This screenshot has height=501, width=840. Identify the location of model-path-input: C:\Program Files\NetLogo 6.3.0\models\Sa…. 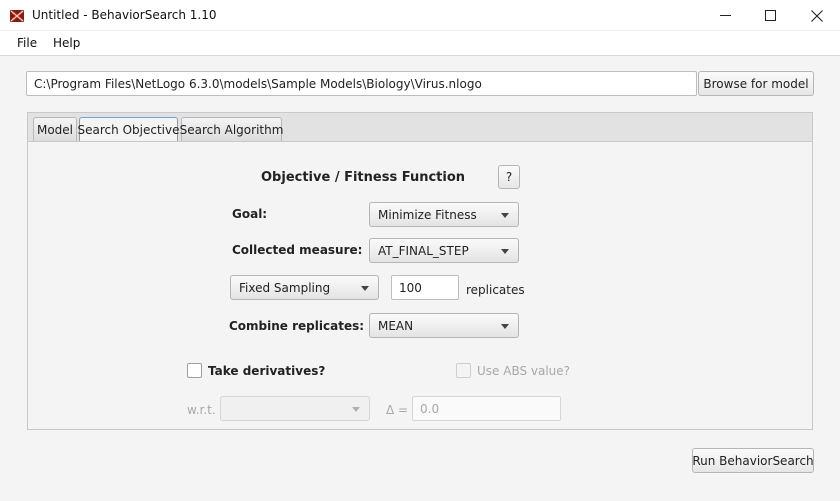
(361, 83).